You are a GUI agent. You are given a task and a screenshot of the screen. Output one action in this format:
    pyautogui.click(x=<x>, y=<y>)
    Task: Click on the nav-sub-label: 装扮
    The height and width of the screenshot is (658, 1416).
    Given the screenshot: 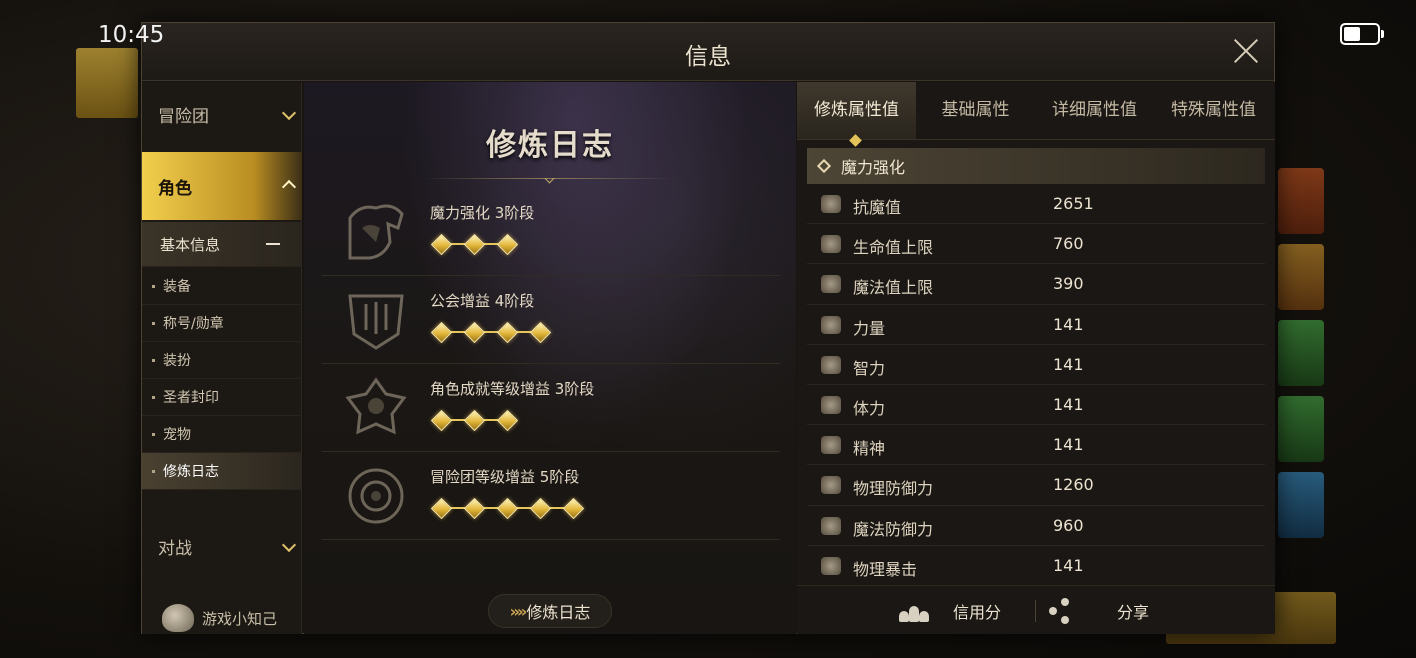 What is the action you would take?
    pyautogui.click(x=177, y=361)
    